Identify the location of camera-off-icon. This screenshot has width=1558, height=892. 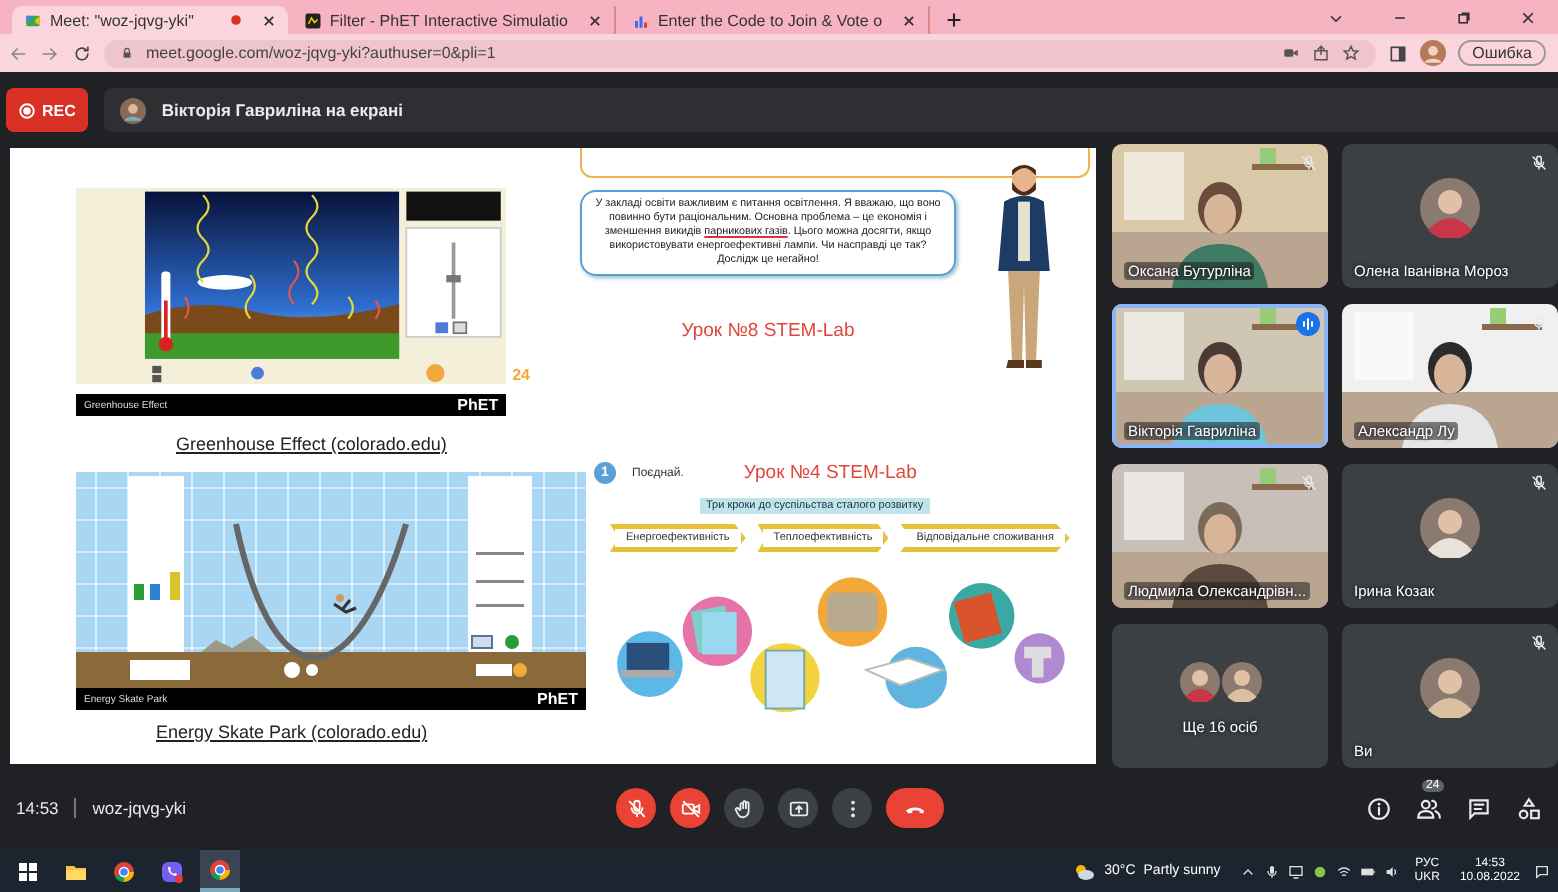
(690, 808).